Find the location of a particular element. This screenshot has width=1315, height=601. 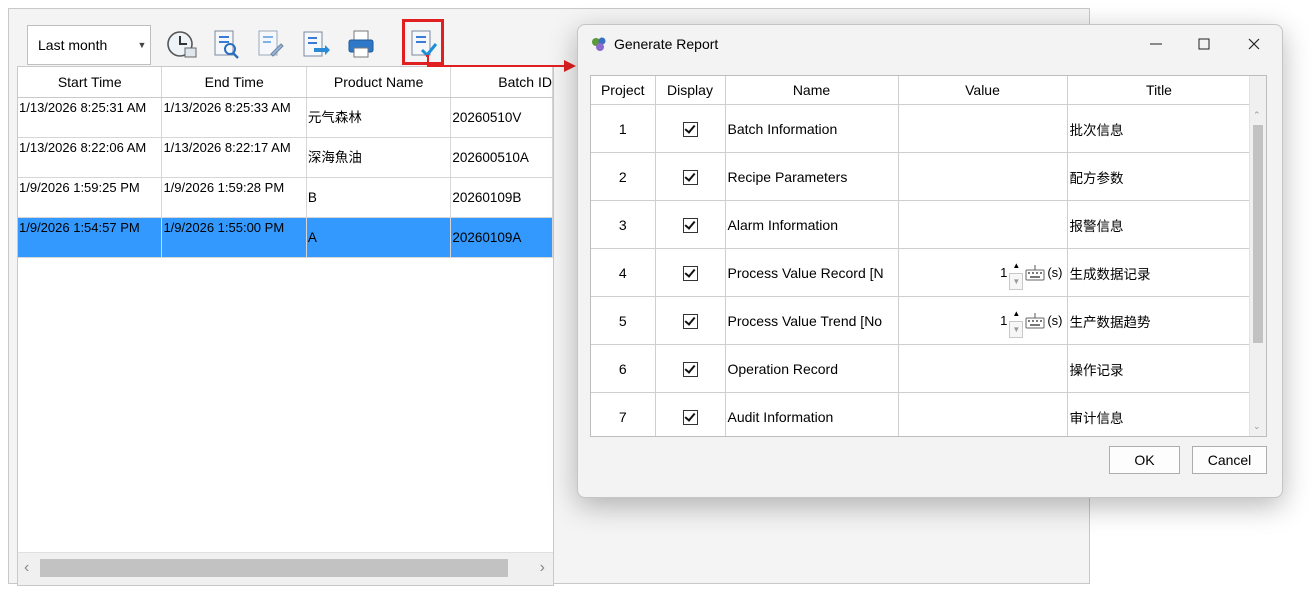

clock-icon is located at coordinates (182, 44).